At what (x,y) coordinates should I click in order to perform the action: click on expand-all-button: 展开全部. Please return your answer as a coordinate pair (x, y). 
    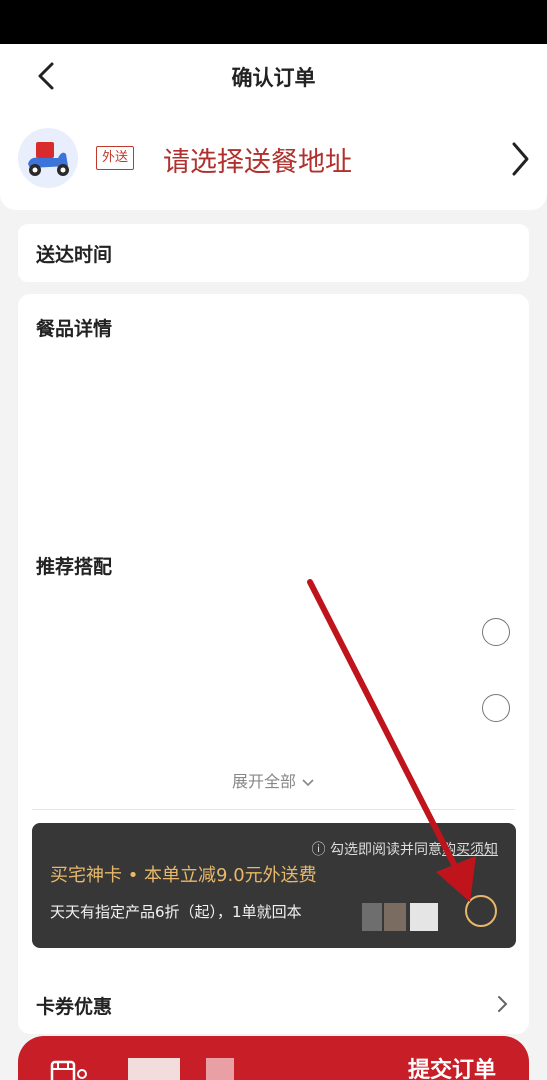
    Looking at the image, I should click on (273, 780).